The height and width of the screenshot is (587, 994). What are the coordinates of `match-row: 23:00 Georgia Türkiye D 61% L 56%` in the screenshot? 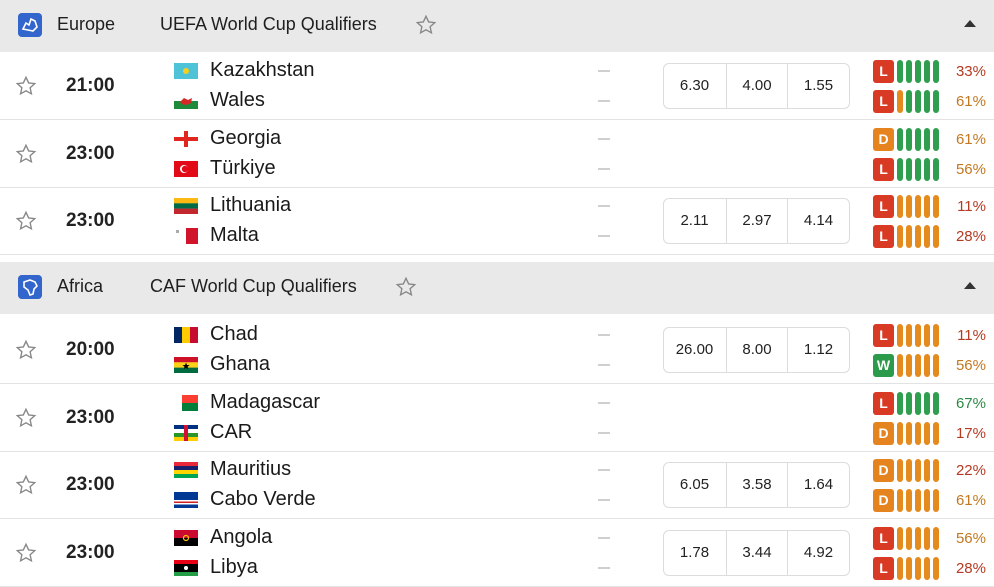 It's located at (497, 154).